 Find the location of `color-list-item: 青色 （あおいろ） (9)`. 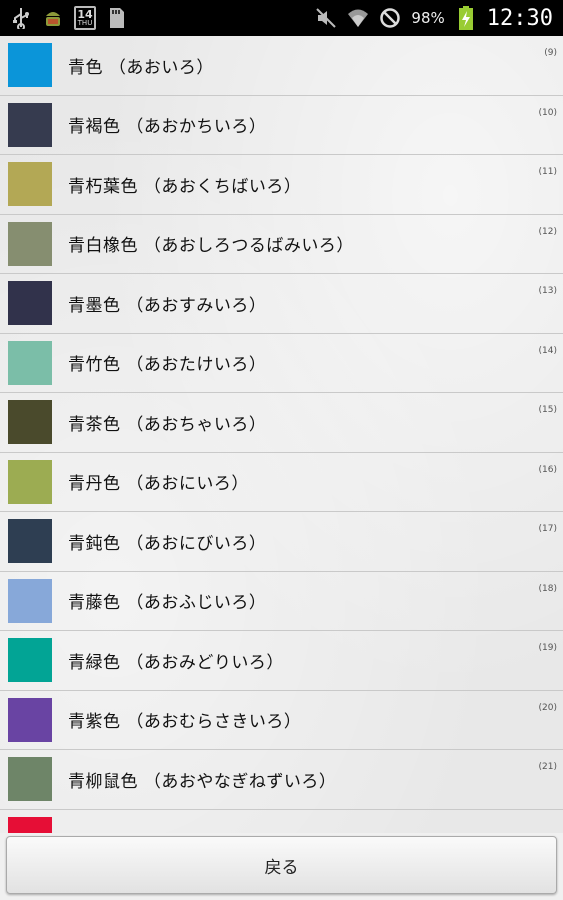

color-list-item: 青色 （あおいろ） (9) is located at coordinates (281, 66).